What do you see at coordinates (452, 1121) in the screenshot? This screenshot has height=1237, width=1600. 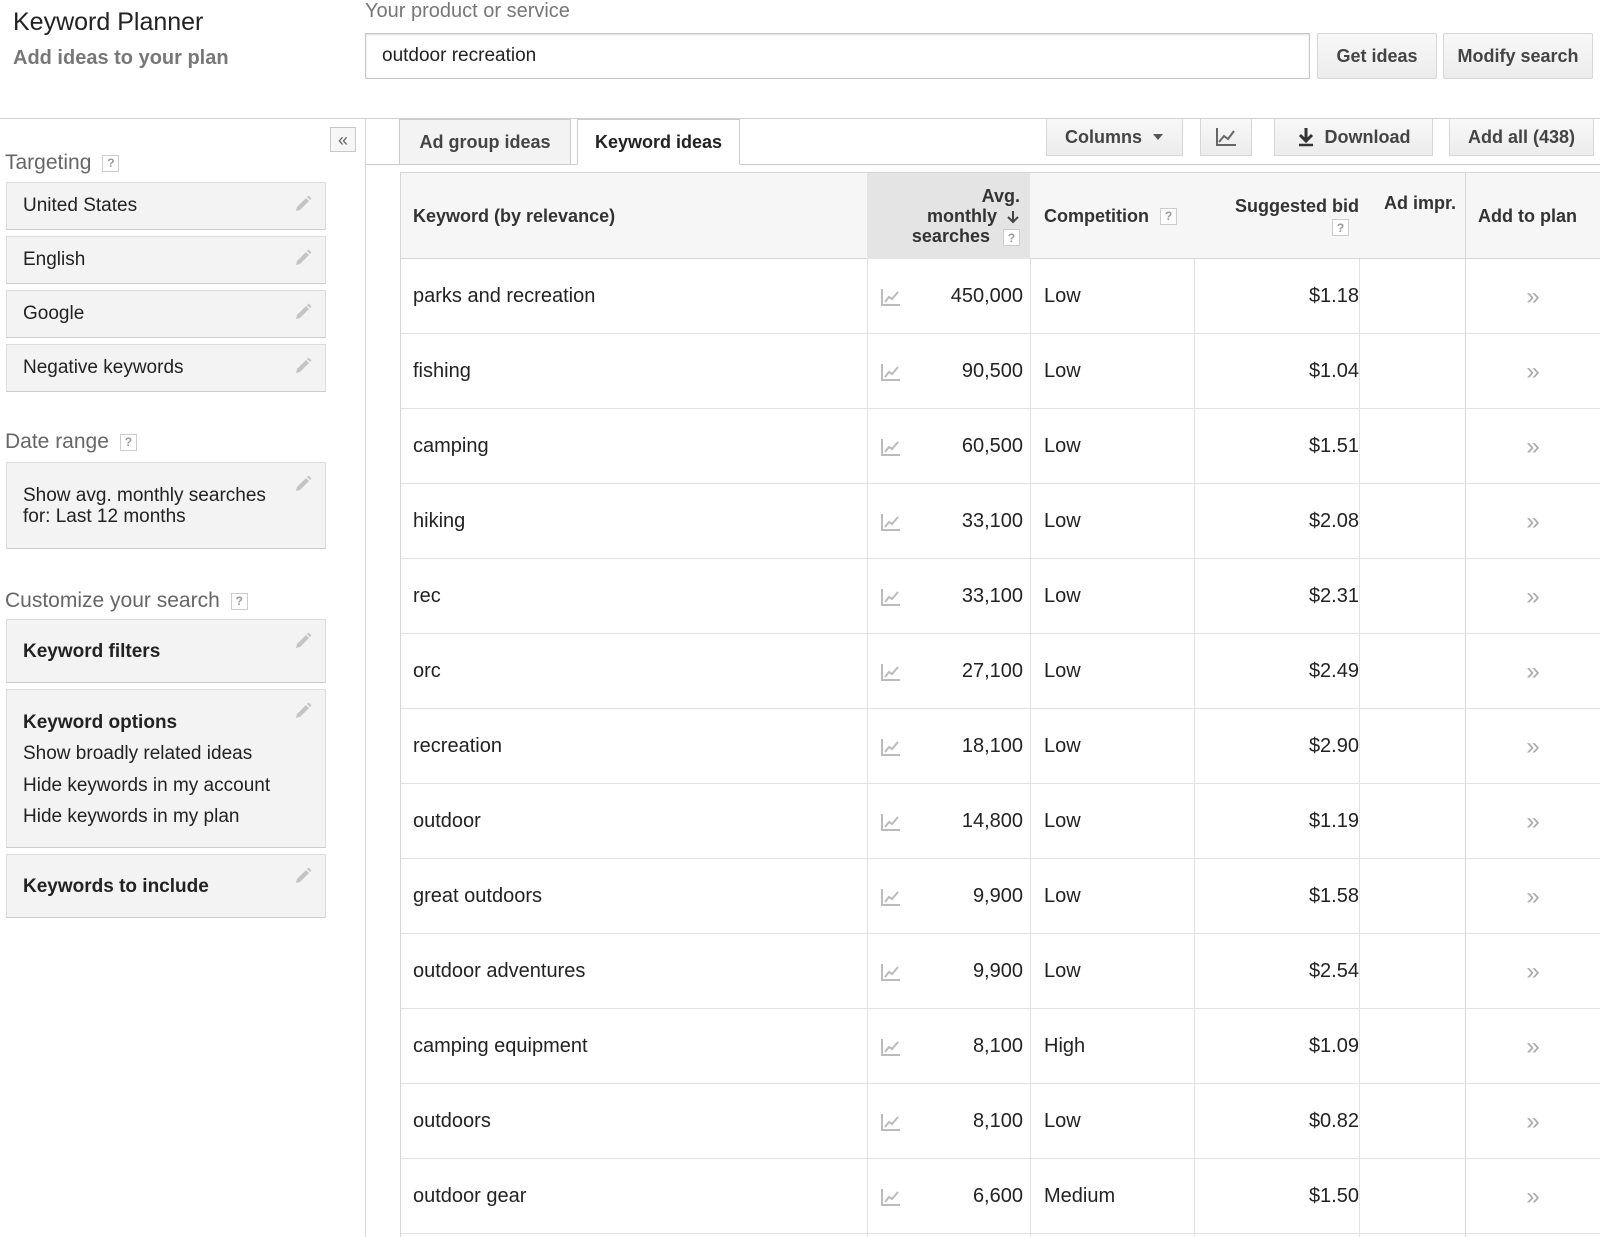 I see `keyword-cell: outdoors` at bounding box center [452, 1121].